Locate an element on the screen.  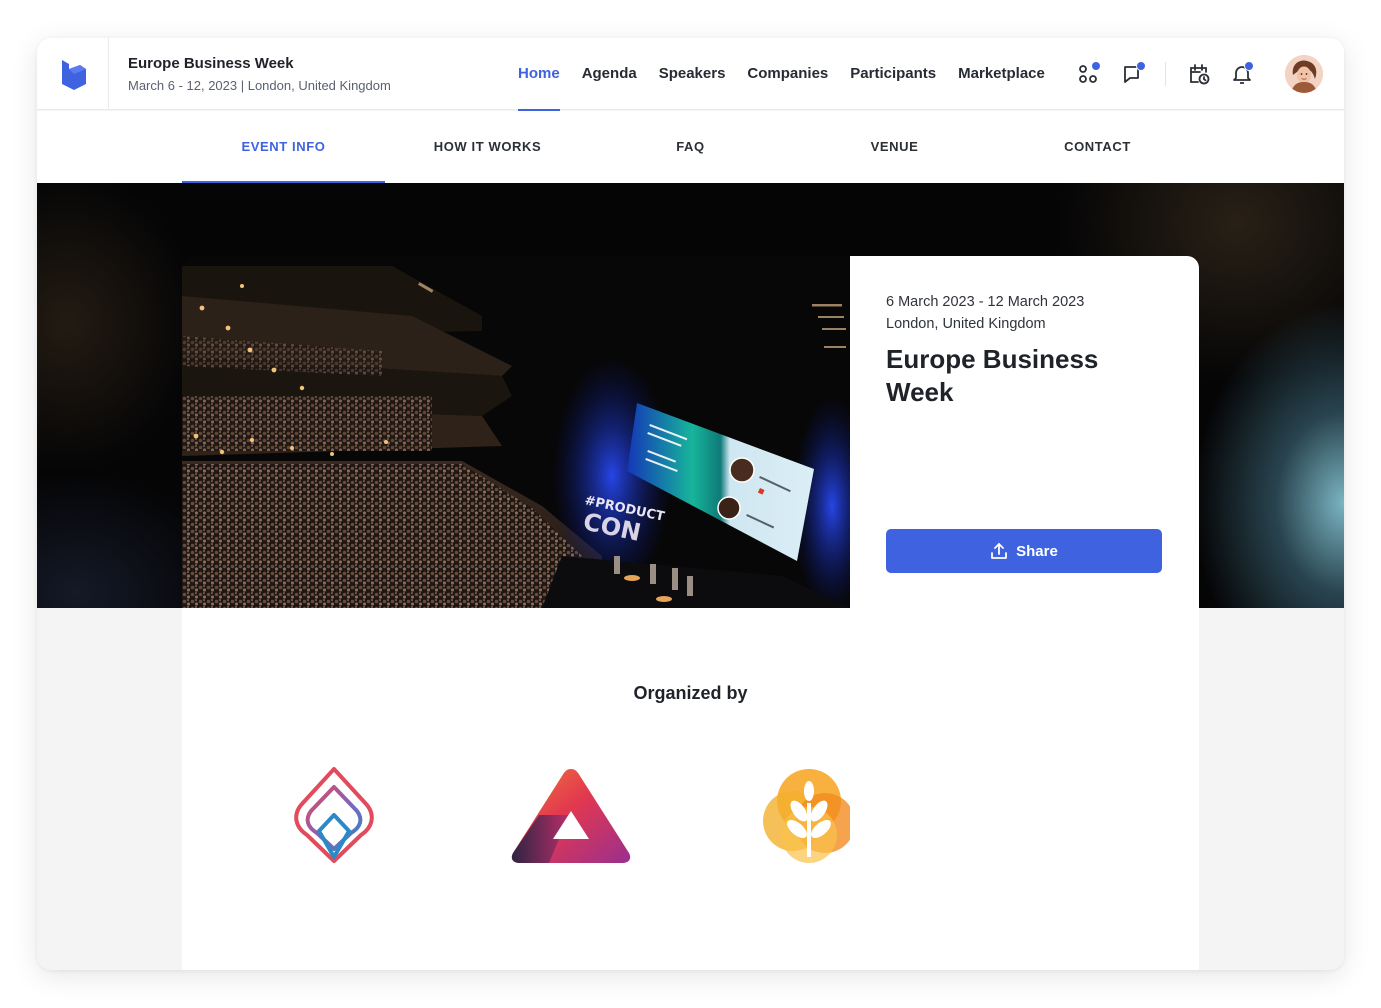
apps-button is located at coordinates (1089, 74).